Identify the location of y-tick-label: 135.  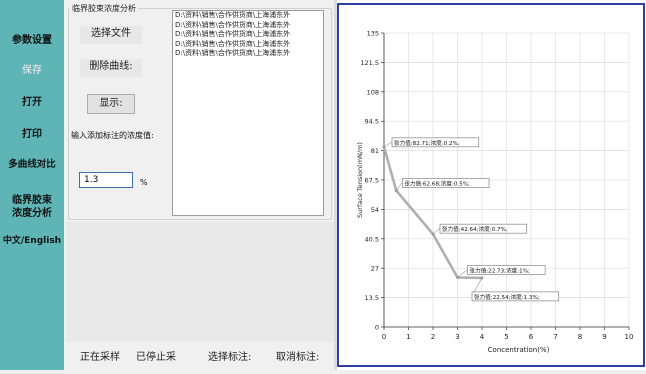
(373, 34).